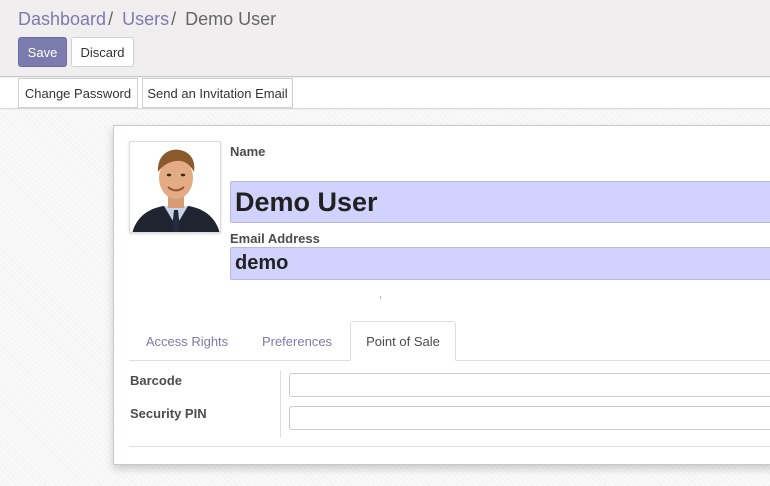 Image resolution: width=770 pixels, height=486 pixels. What do you see at coordinates (217, 93) in the screenshot?
I see `send-invitation-button: Send an Invitation Email` at bounding box center [217, 93].